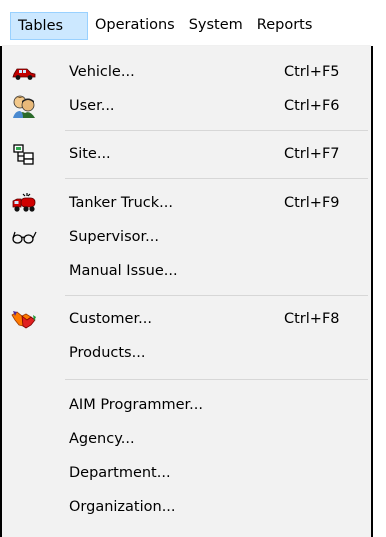 The height and width of the screenshot is (537, 386). I want to click on menu-reports: Reports, so click(285, 26).